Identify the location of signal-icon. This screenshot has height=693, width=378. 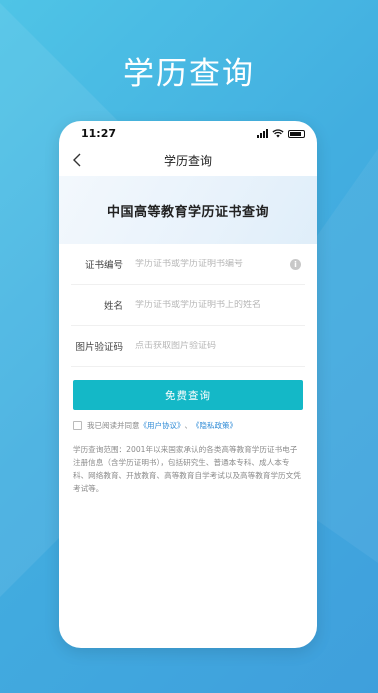
(262, 133).